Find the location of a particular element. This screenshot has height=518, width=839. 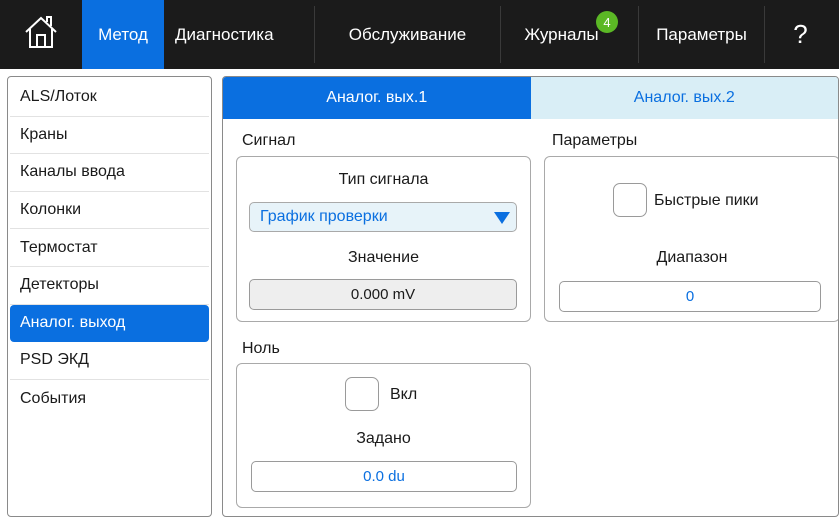

fast-peaks-label: Быстрые пики is located at coordinates (706, 200).